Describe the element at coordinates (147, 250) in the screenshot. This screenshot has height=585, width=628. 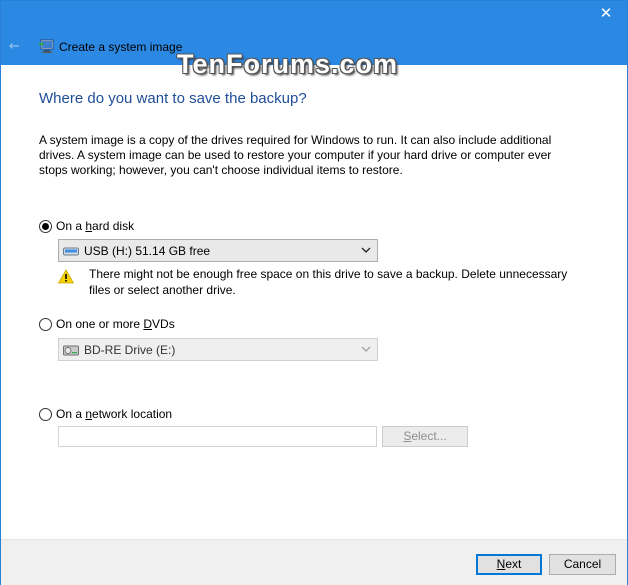
I see `hard-disk-select-value: USB (H:) 51.14 GB free` at that location.